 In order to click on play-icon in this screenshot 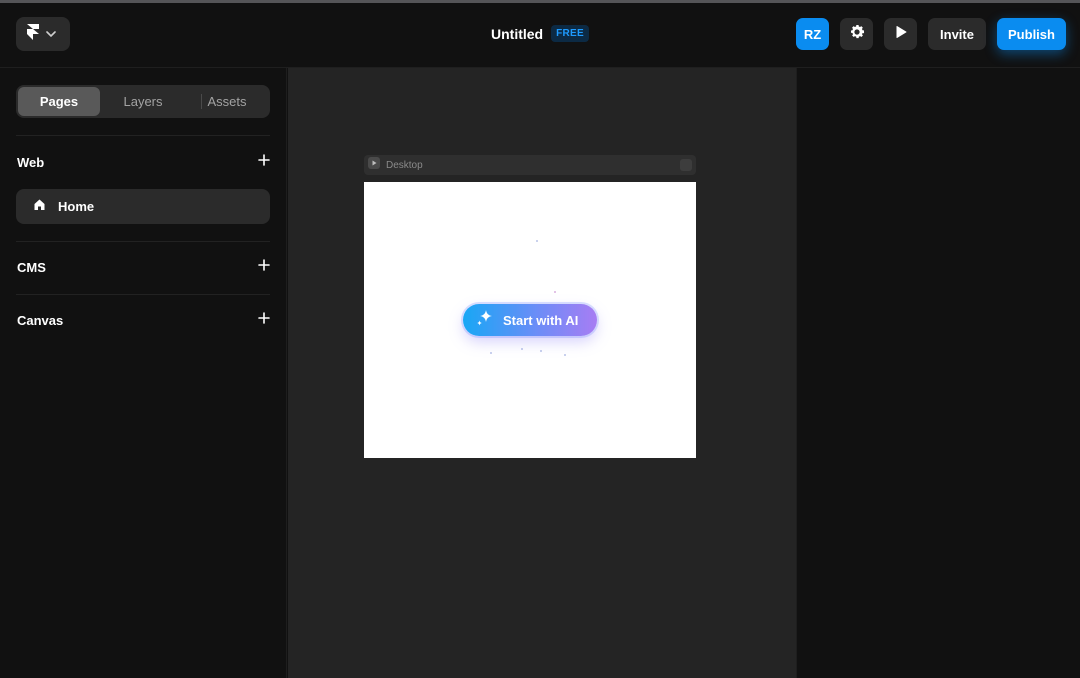, I will do `click(901, 34)`.